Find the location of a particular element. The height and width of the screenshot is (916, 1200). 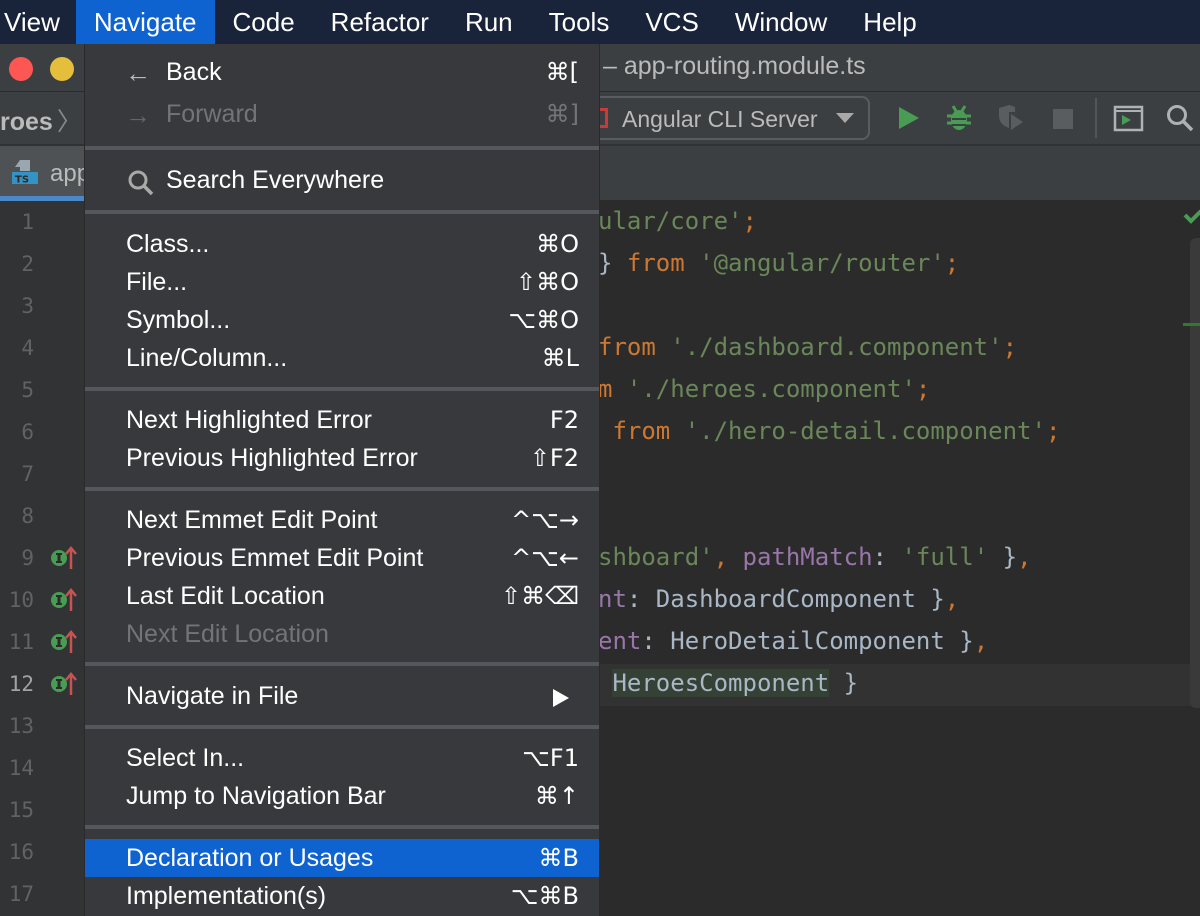

code-line: } from '@angular/router'; is located at coordinates (778, 263).